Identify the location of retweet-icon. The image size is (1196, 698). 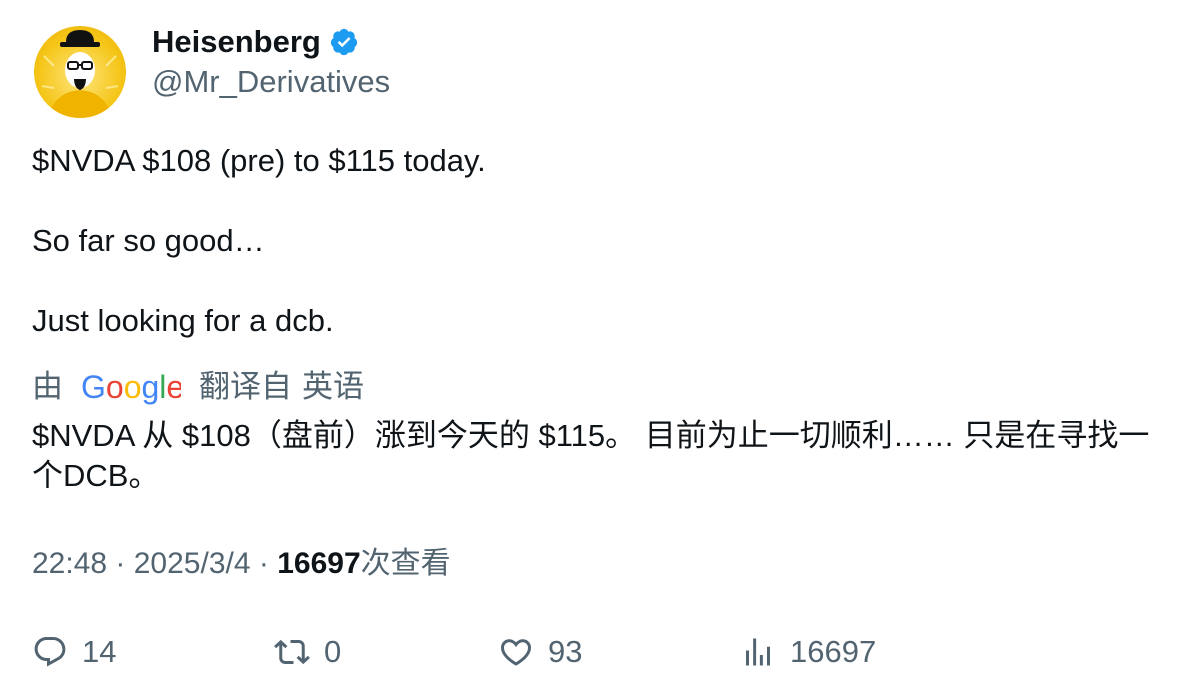
(292, 652).